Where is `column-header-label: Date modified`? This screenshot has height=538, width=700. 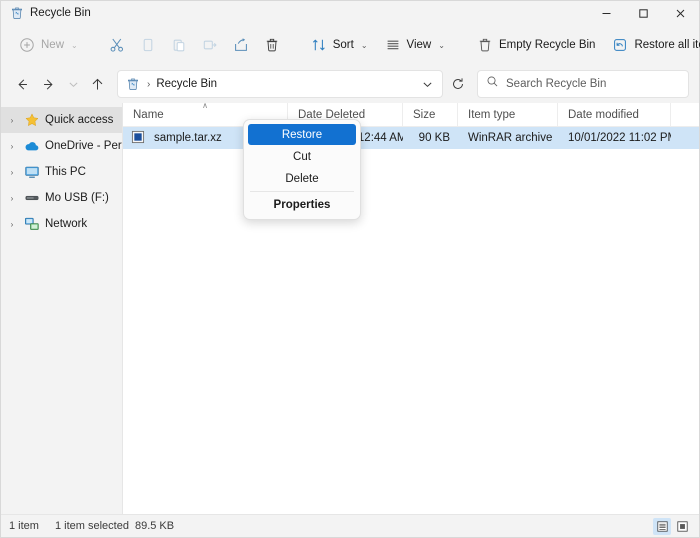
column-header-label: Date modified is located at coordinates (603, 114).